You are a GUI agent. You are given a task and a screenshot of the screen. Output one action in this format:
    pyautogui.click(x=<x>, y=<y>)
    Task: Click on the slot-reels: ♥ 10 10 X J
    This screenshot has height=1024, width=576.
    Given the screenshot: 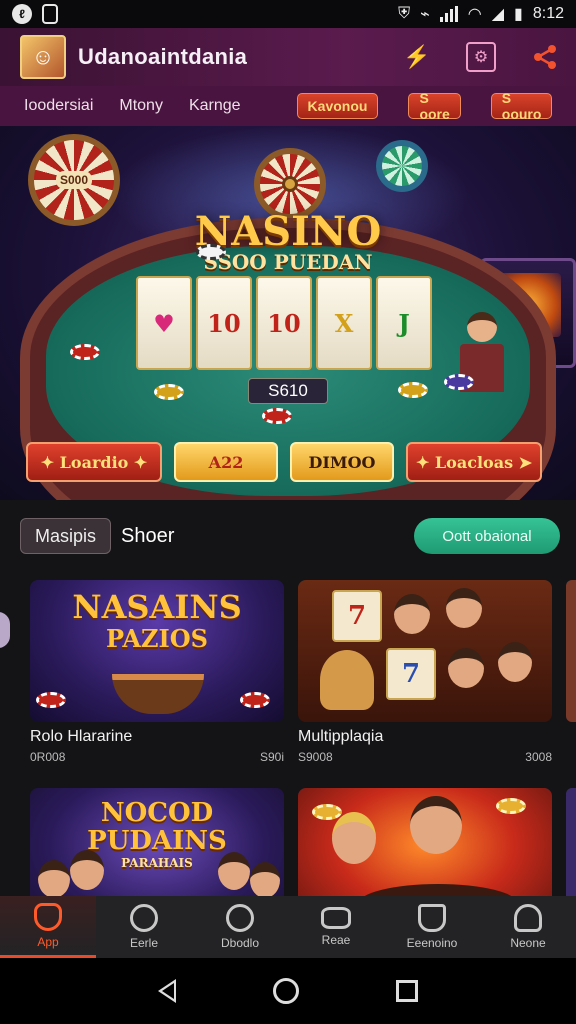 What is the action you would take?
    pyautogui.click(x=284, y=323)
    